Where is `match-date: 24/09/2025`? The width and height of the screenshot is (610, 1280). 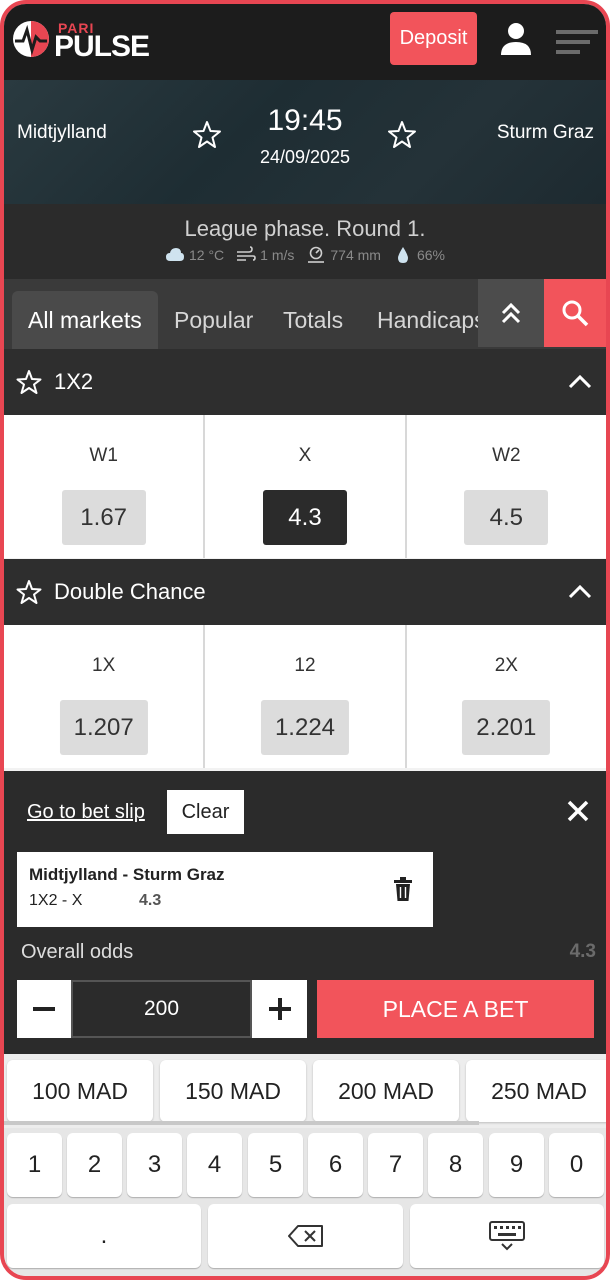
match-date: 24/09/2025 is located at coordinates (305, 157).